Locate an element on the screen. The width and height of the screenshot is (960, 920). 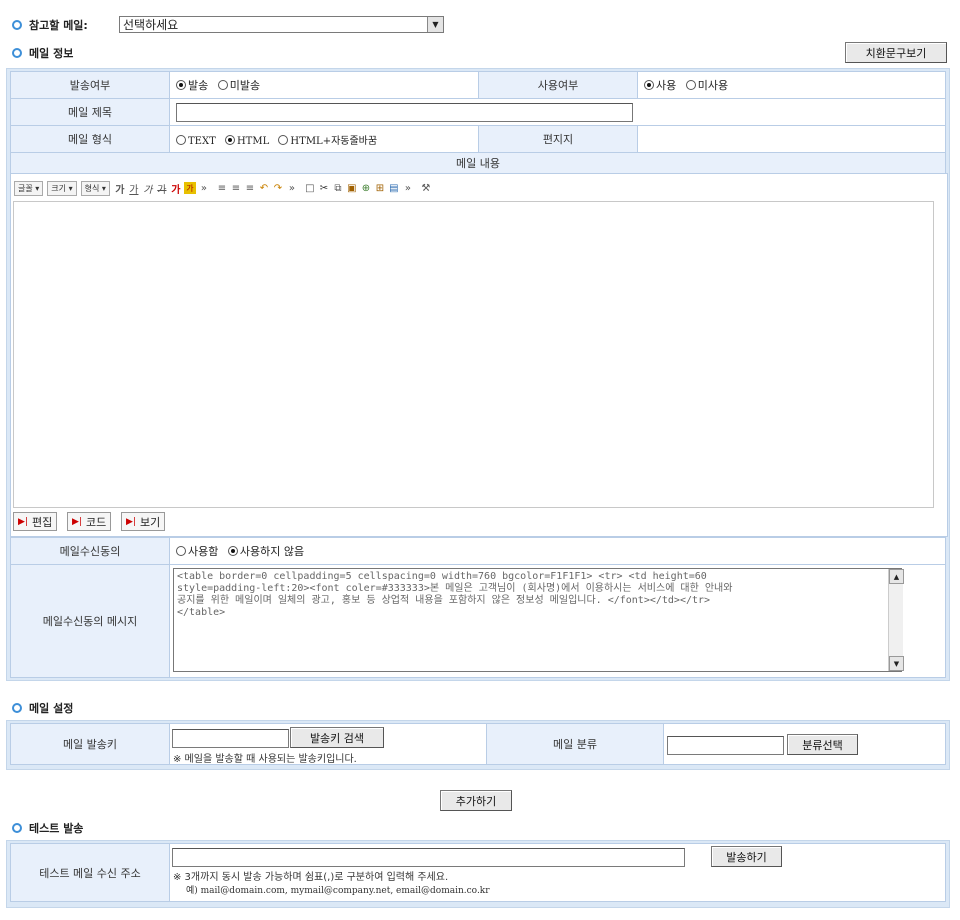
mail-setting-title: 메일 설정 is located at coordinates (42, 708).